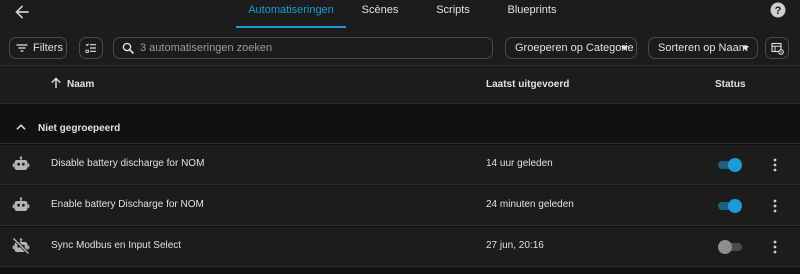  I want to click on tab-automatiseringen: Automatiseringen, so click(291, 14).